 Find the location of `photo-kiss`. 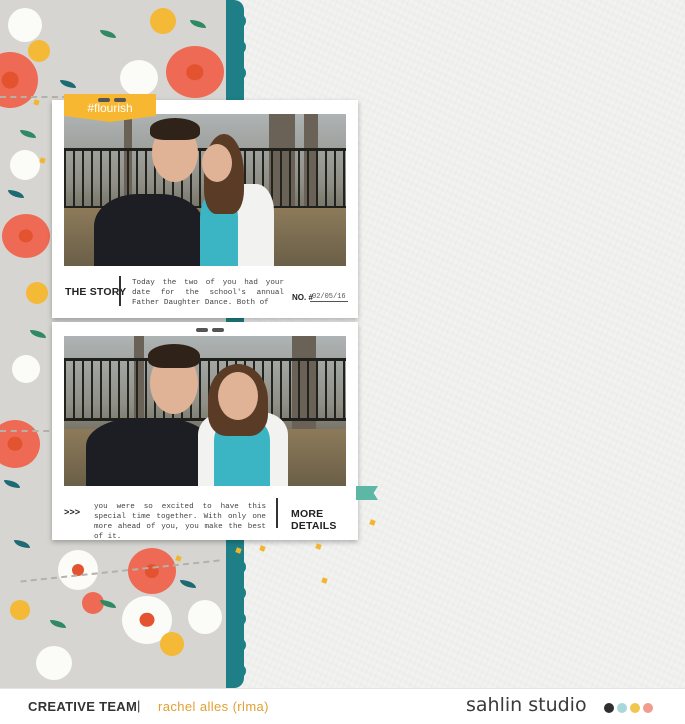

photo-kiss is located at coordinates (205, 190).